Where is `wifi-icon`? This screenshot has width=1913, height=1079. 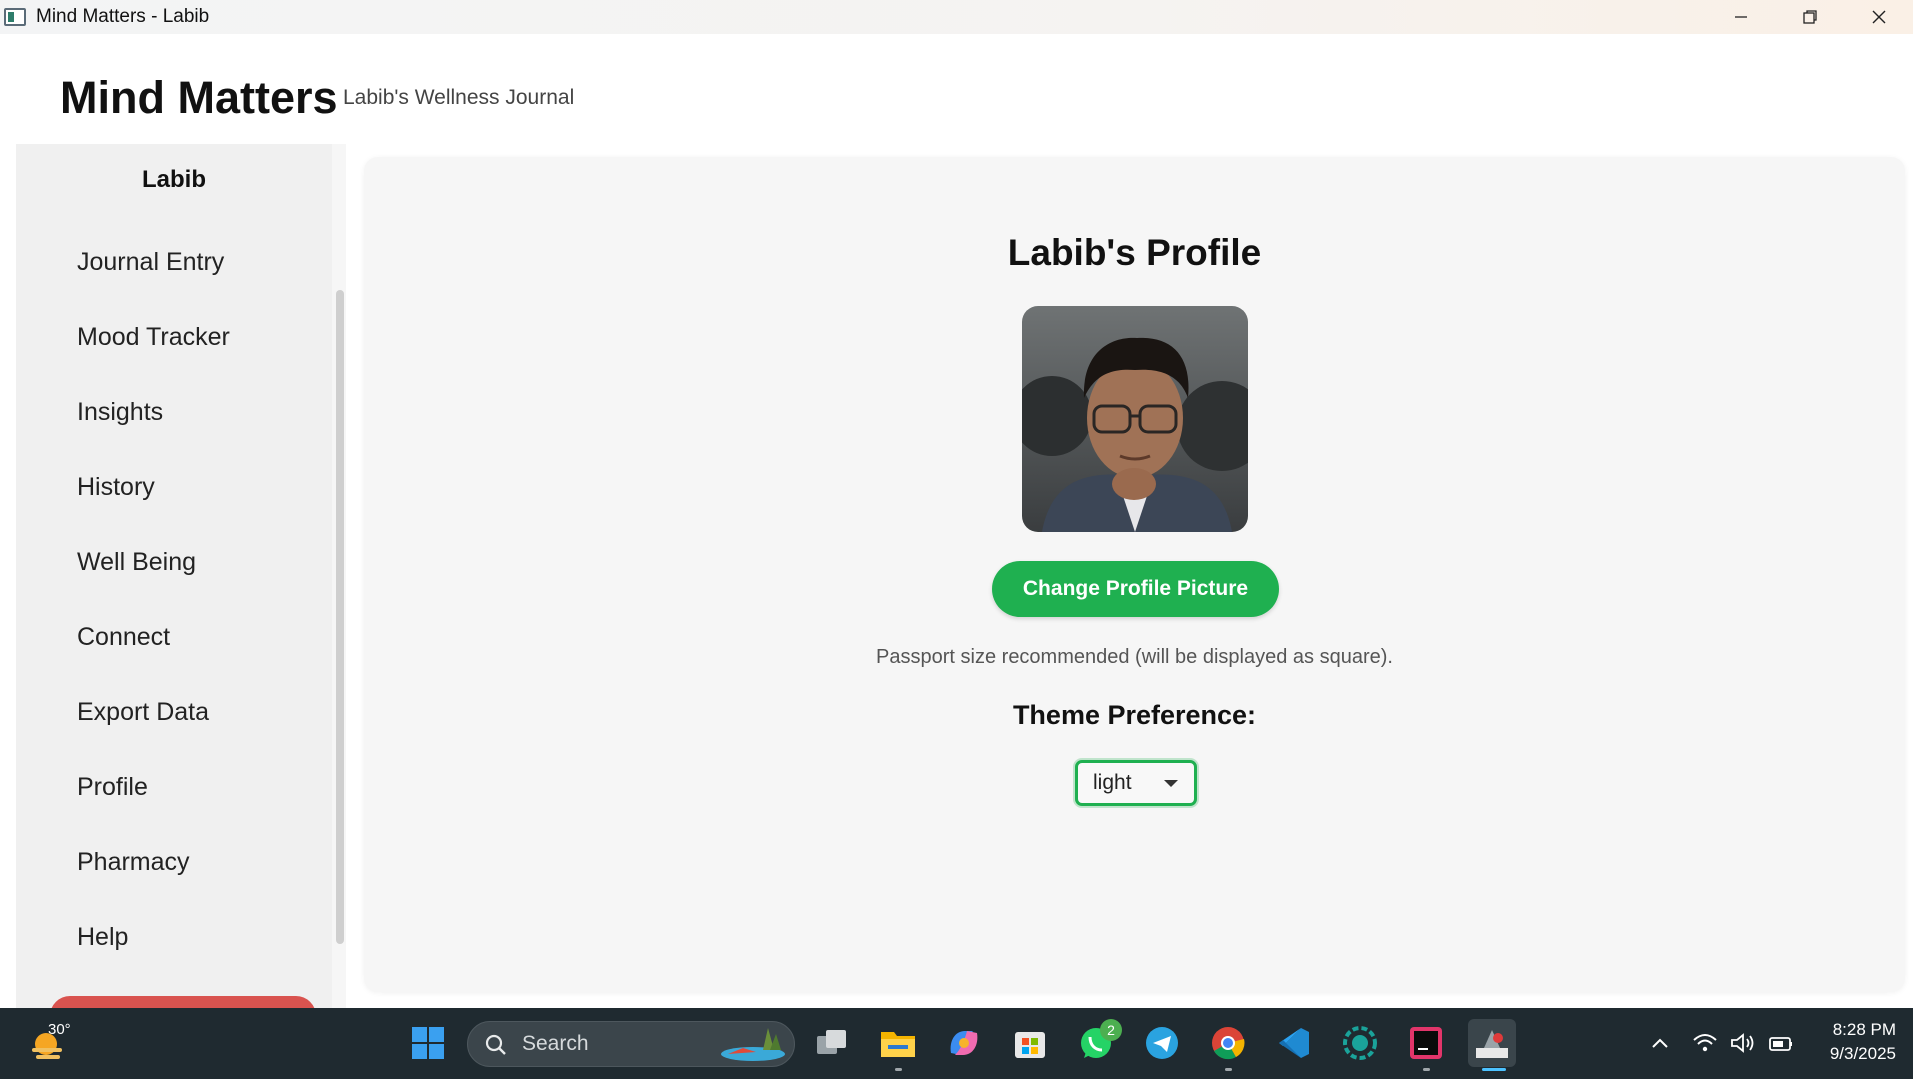 wifi-icon is located at coordinates (1705, 1043).